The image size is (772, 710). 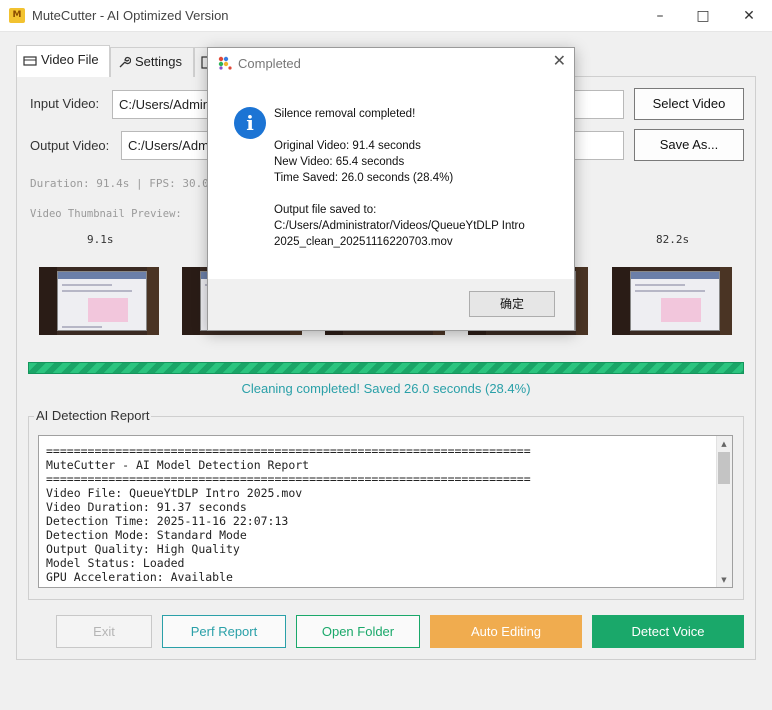 What do you see at coordinates (559, 60) in the screenshot?
I see `dialog-close-icon: ✕` at bounding box center [559, 60].